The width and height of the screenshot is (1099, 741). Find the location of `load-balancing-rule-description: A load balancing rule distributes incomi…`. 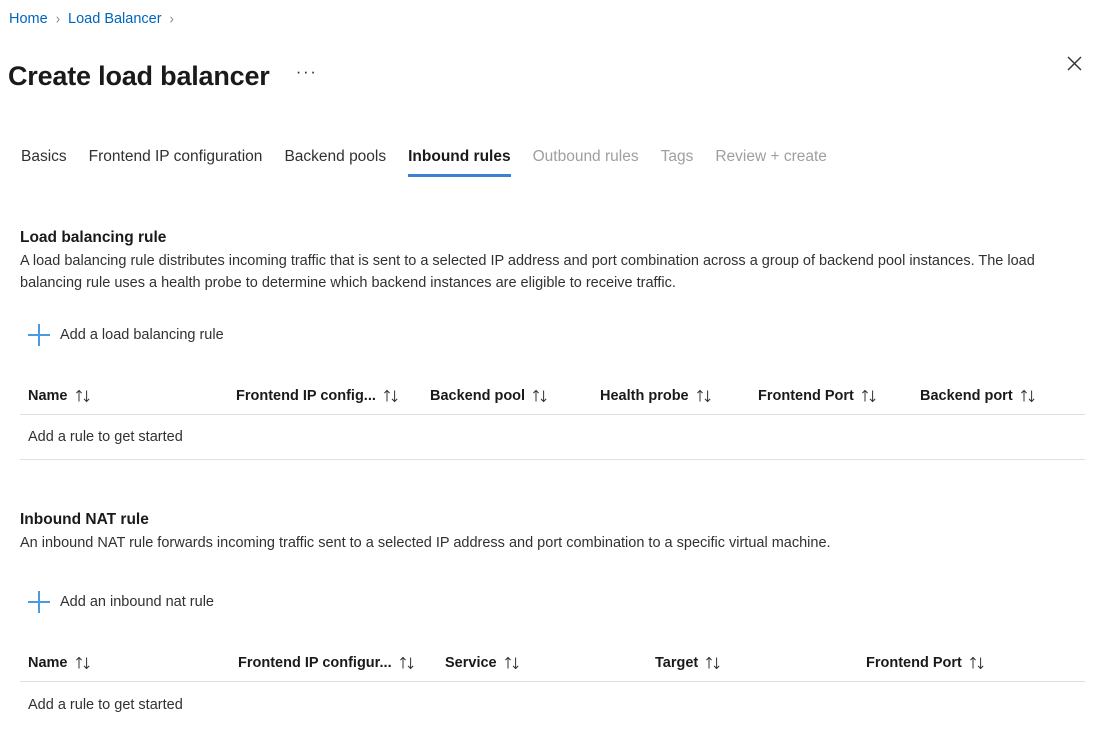

load-balancing-rule-description: A load balancing rule distributes incomi… is located at coordinates (527, 272).